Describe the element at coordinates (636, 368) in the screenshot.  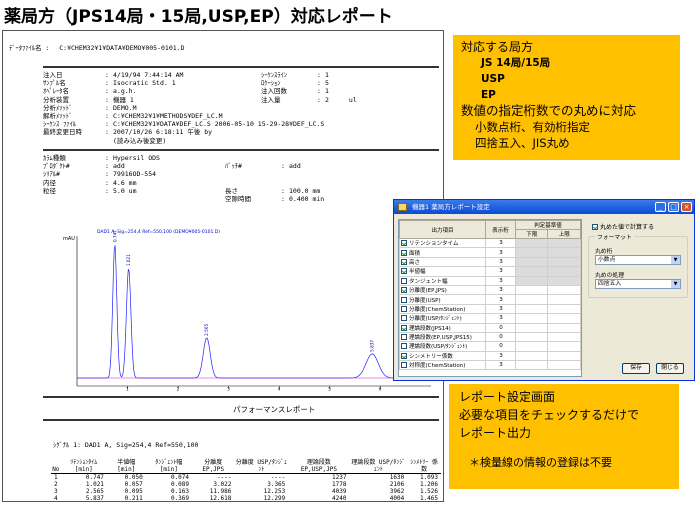
I see `save-button: 保存` at that location.